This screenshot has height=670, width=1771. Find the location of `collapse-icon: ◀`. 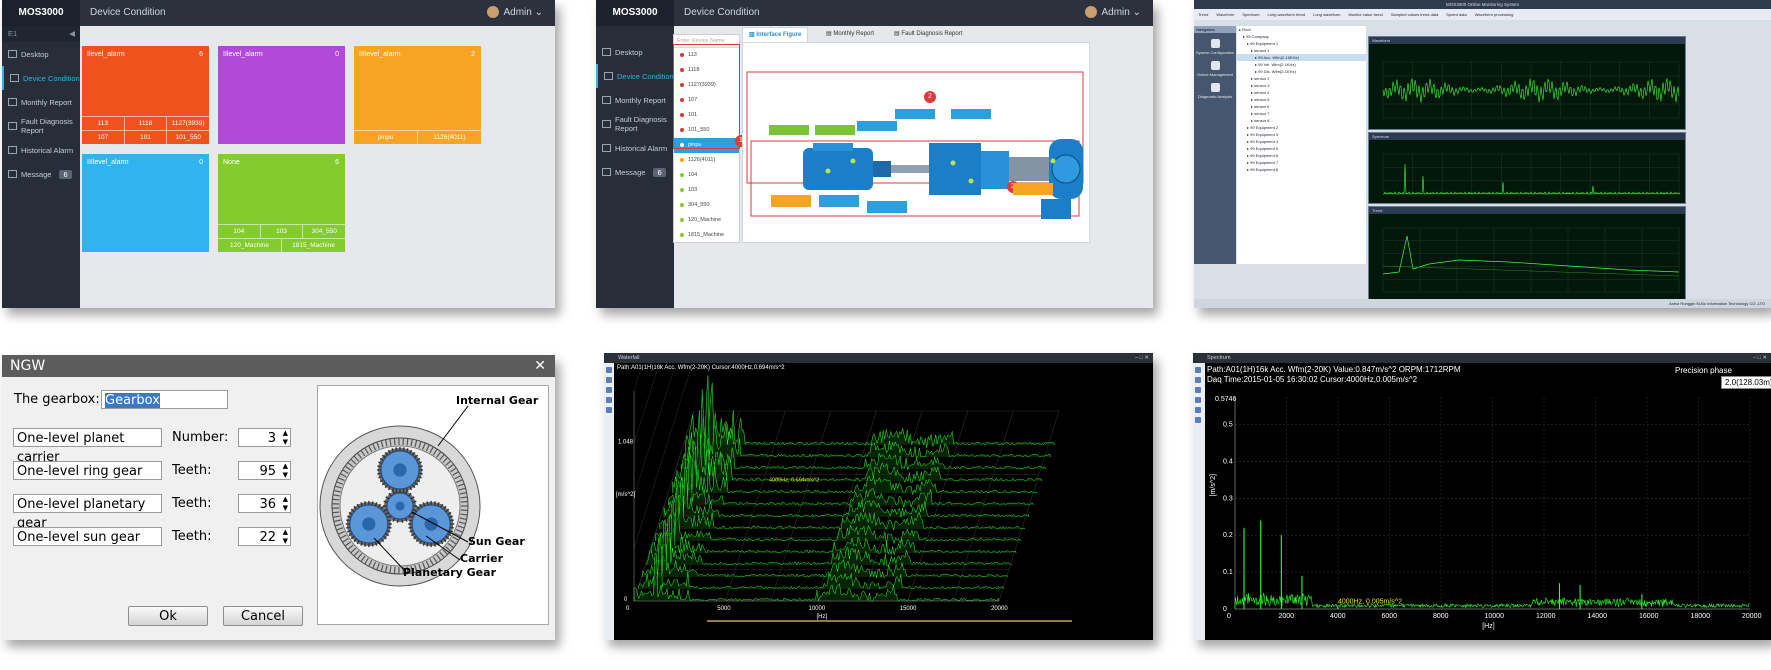

collapse-icon: ◀ is located at coordinates (72, 34).